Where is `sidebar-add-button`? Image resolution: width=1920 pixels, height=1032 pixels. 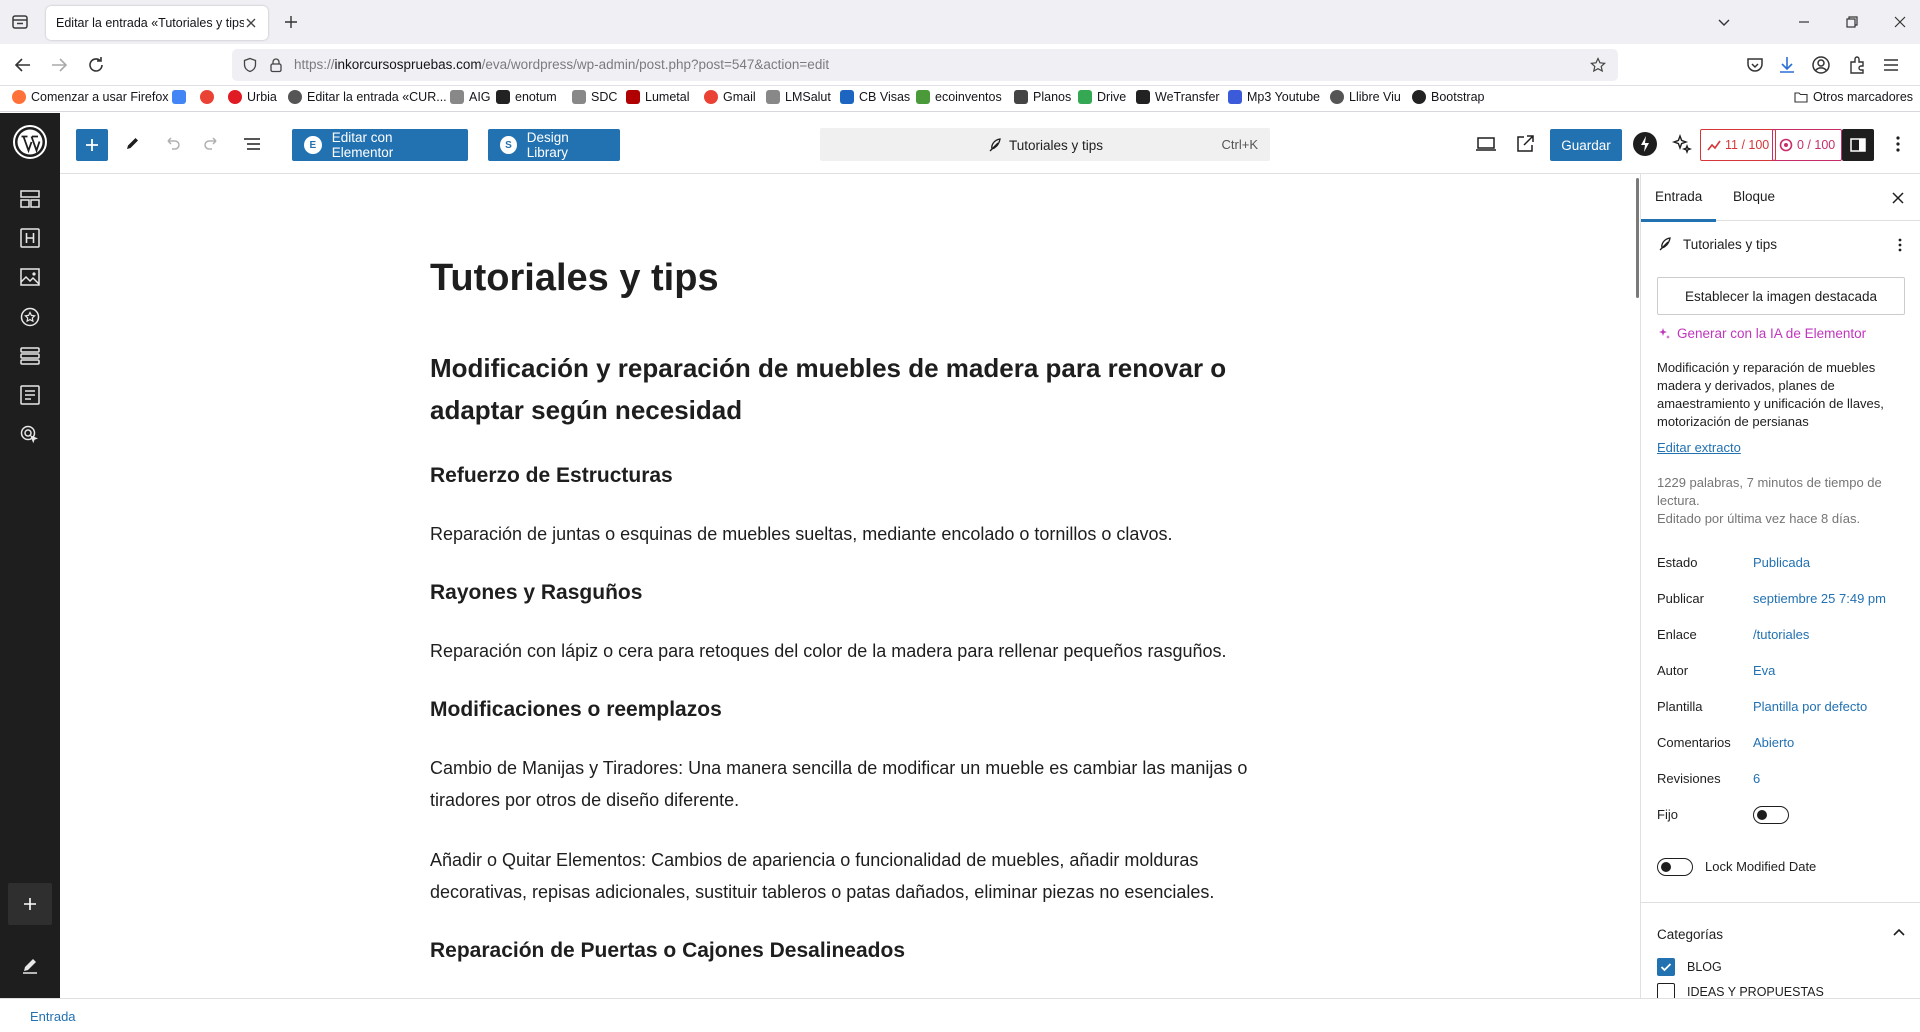 sidebar-add-button is located at coordinates (30, 904).